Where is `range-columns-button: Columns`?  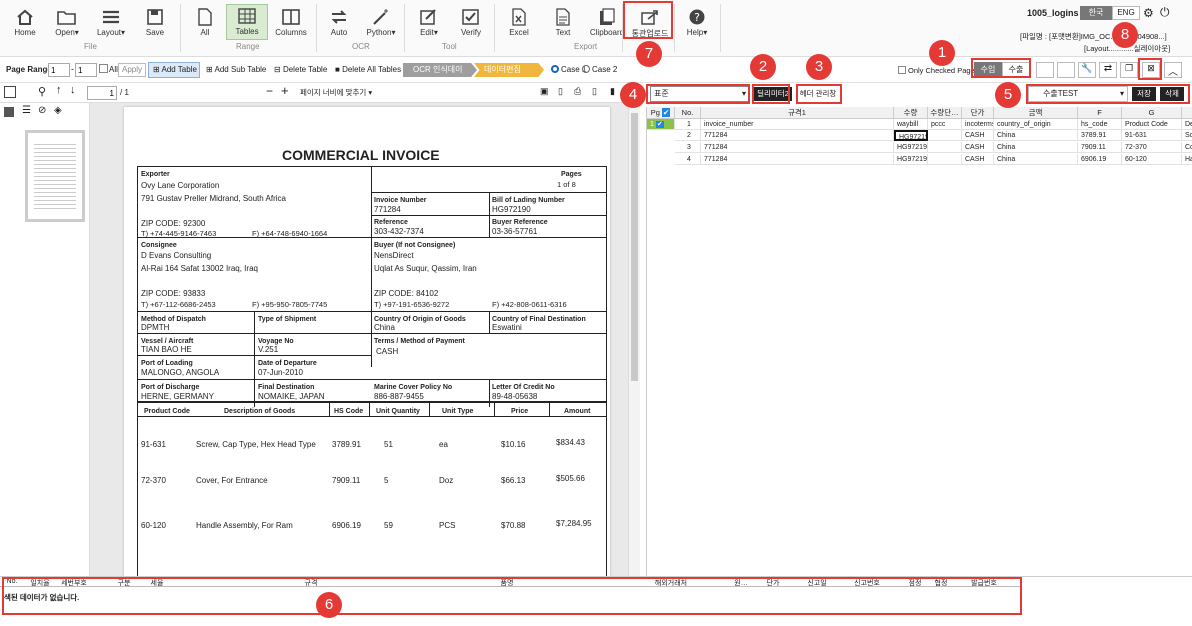
range-columns-button: Columns is located at coordinates (291, 21).